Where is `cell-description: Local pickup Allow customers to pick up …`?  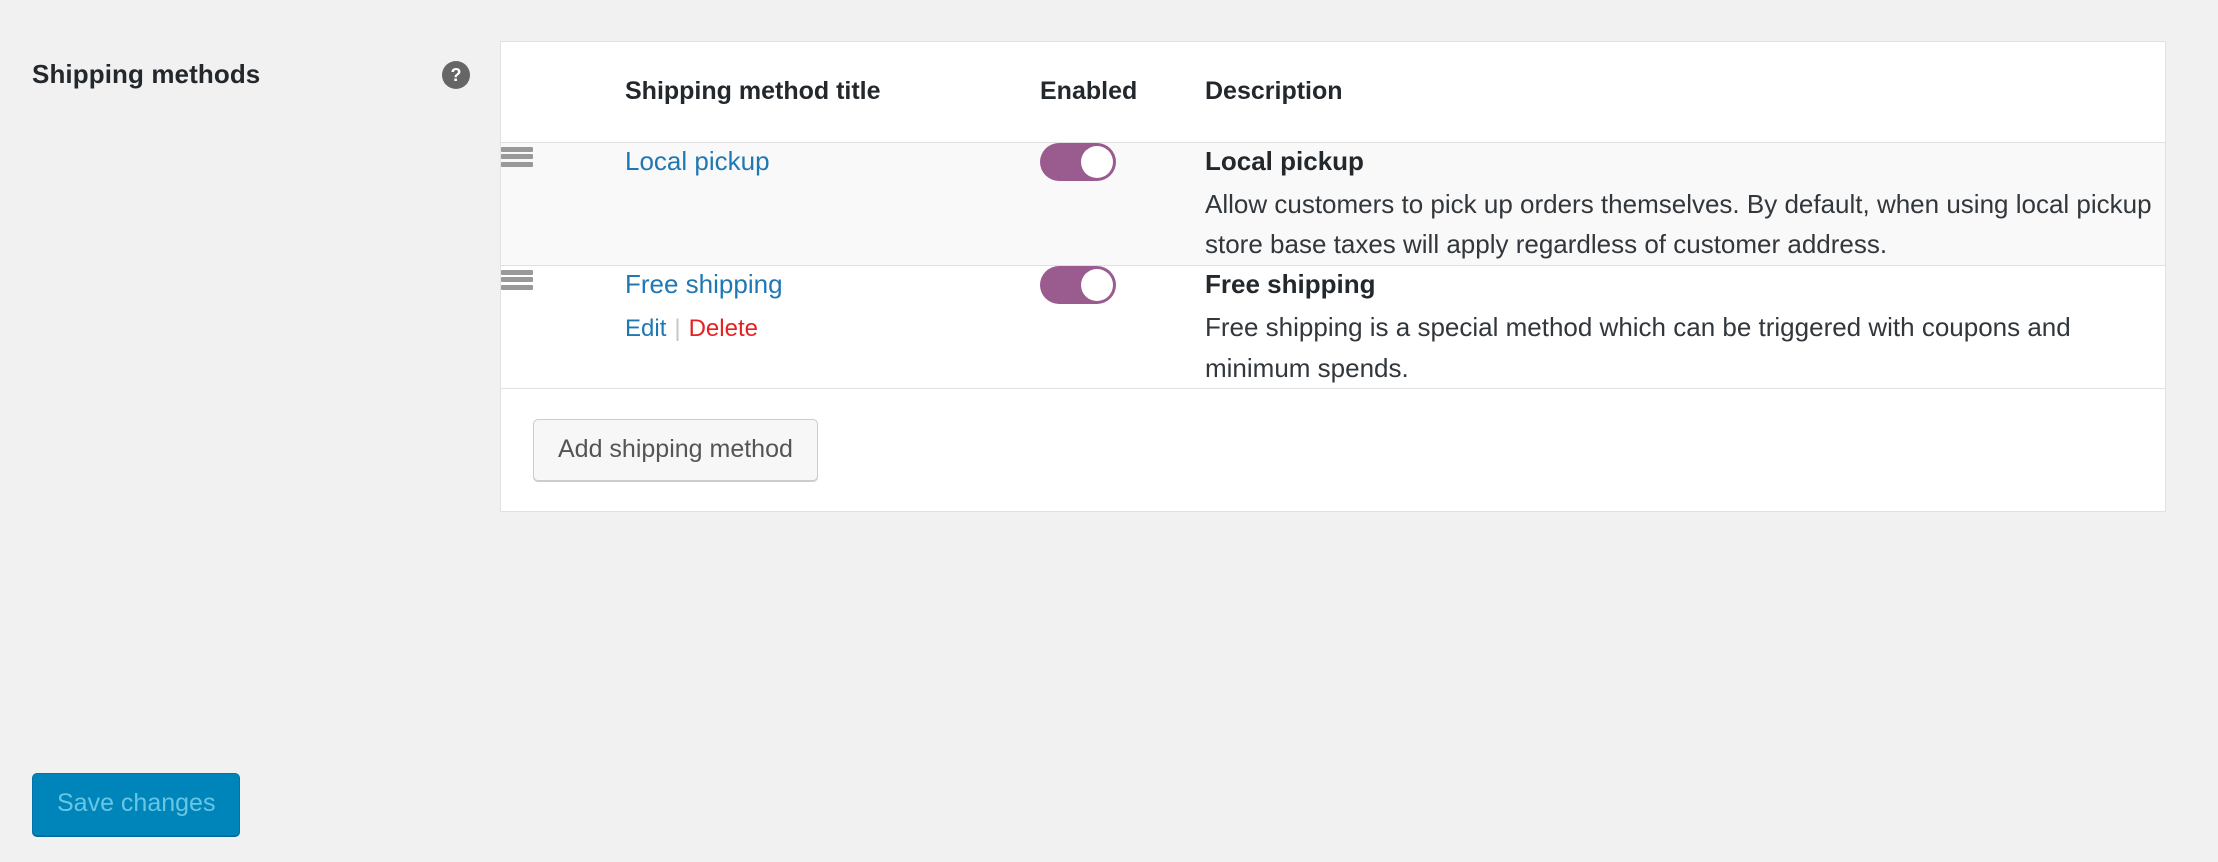
cell-description: Local pickup Allow customers to pick up … is located at coordinates (1685, 204).